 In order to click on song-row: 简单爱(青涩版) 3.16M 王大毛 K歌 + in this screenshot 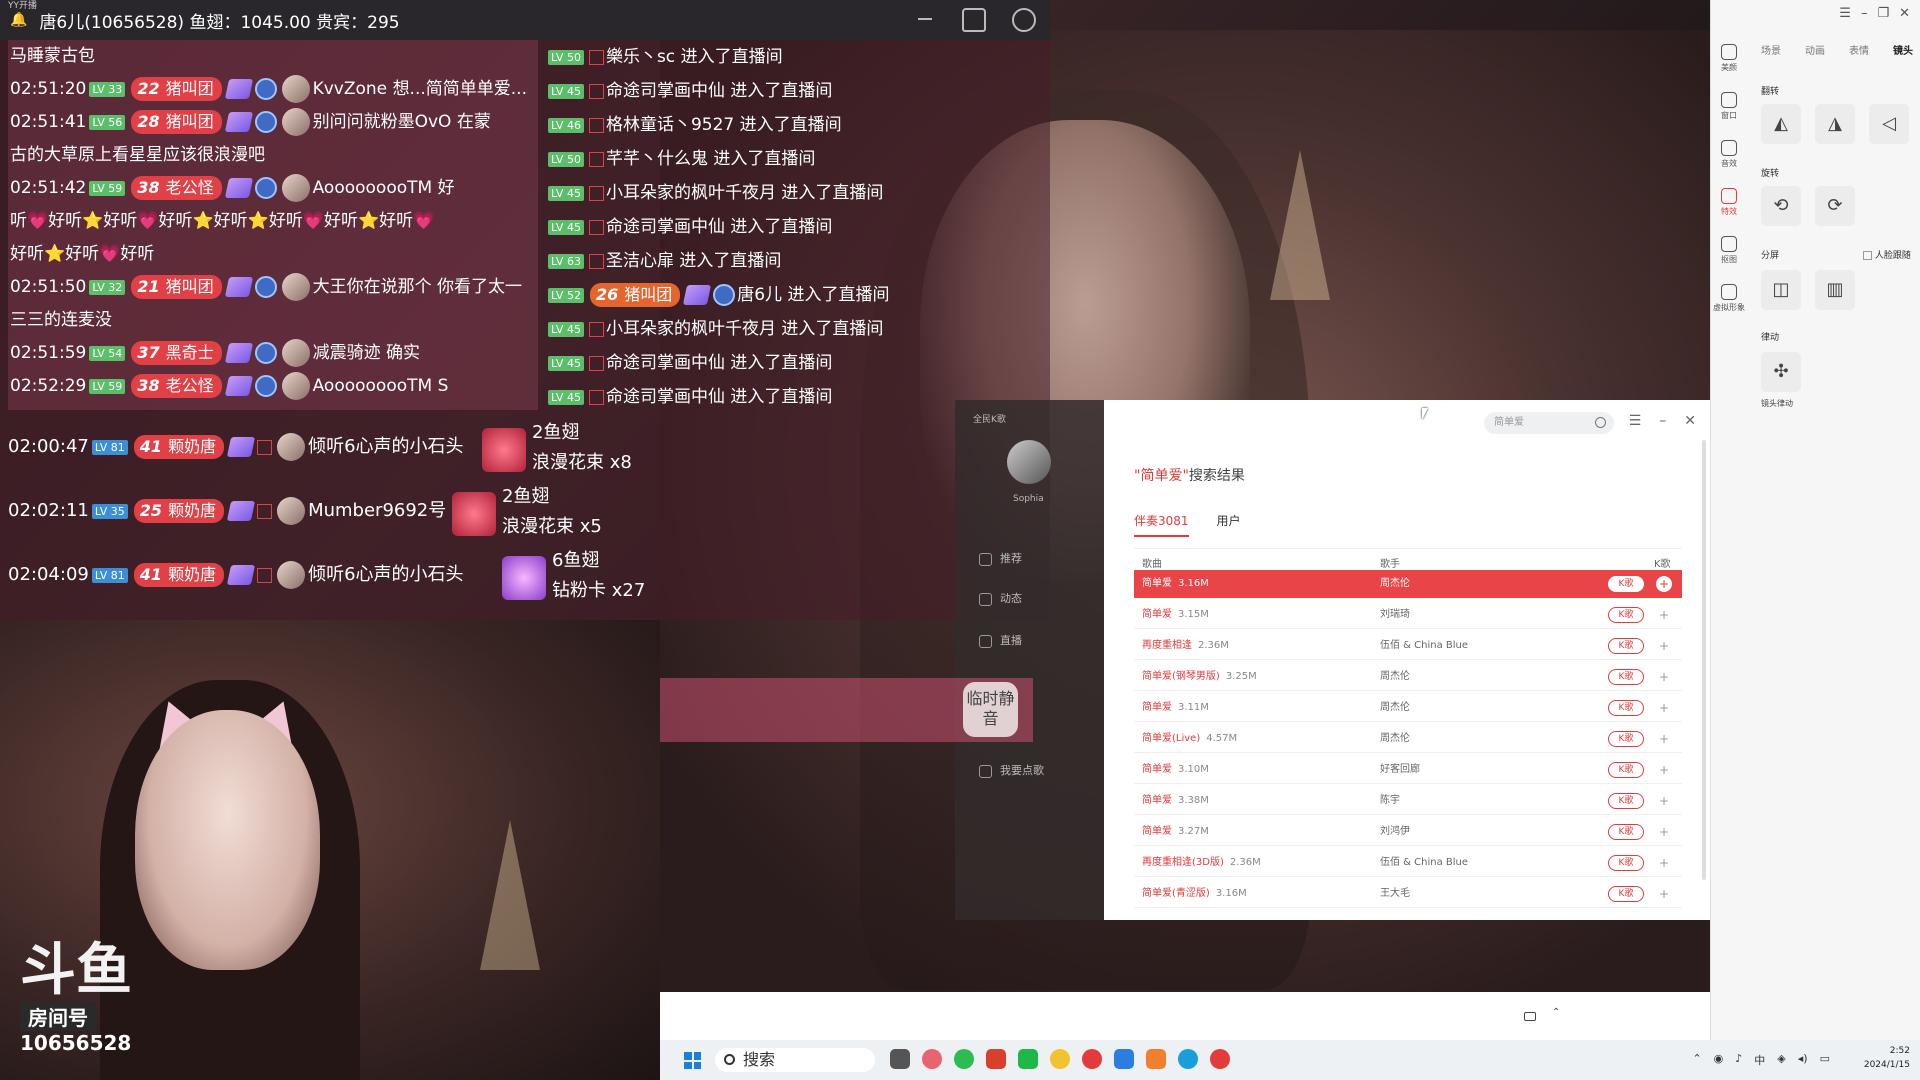, I will do `click(1408, 894)`.